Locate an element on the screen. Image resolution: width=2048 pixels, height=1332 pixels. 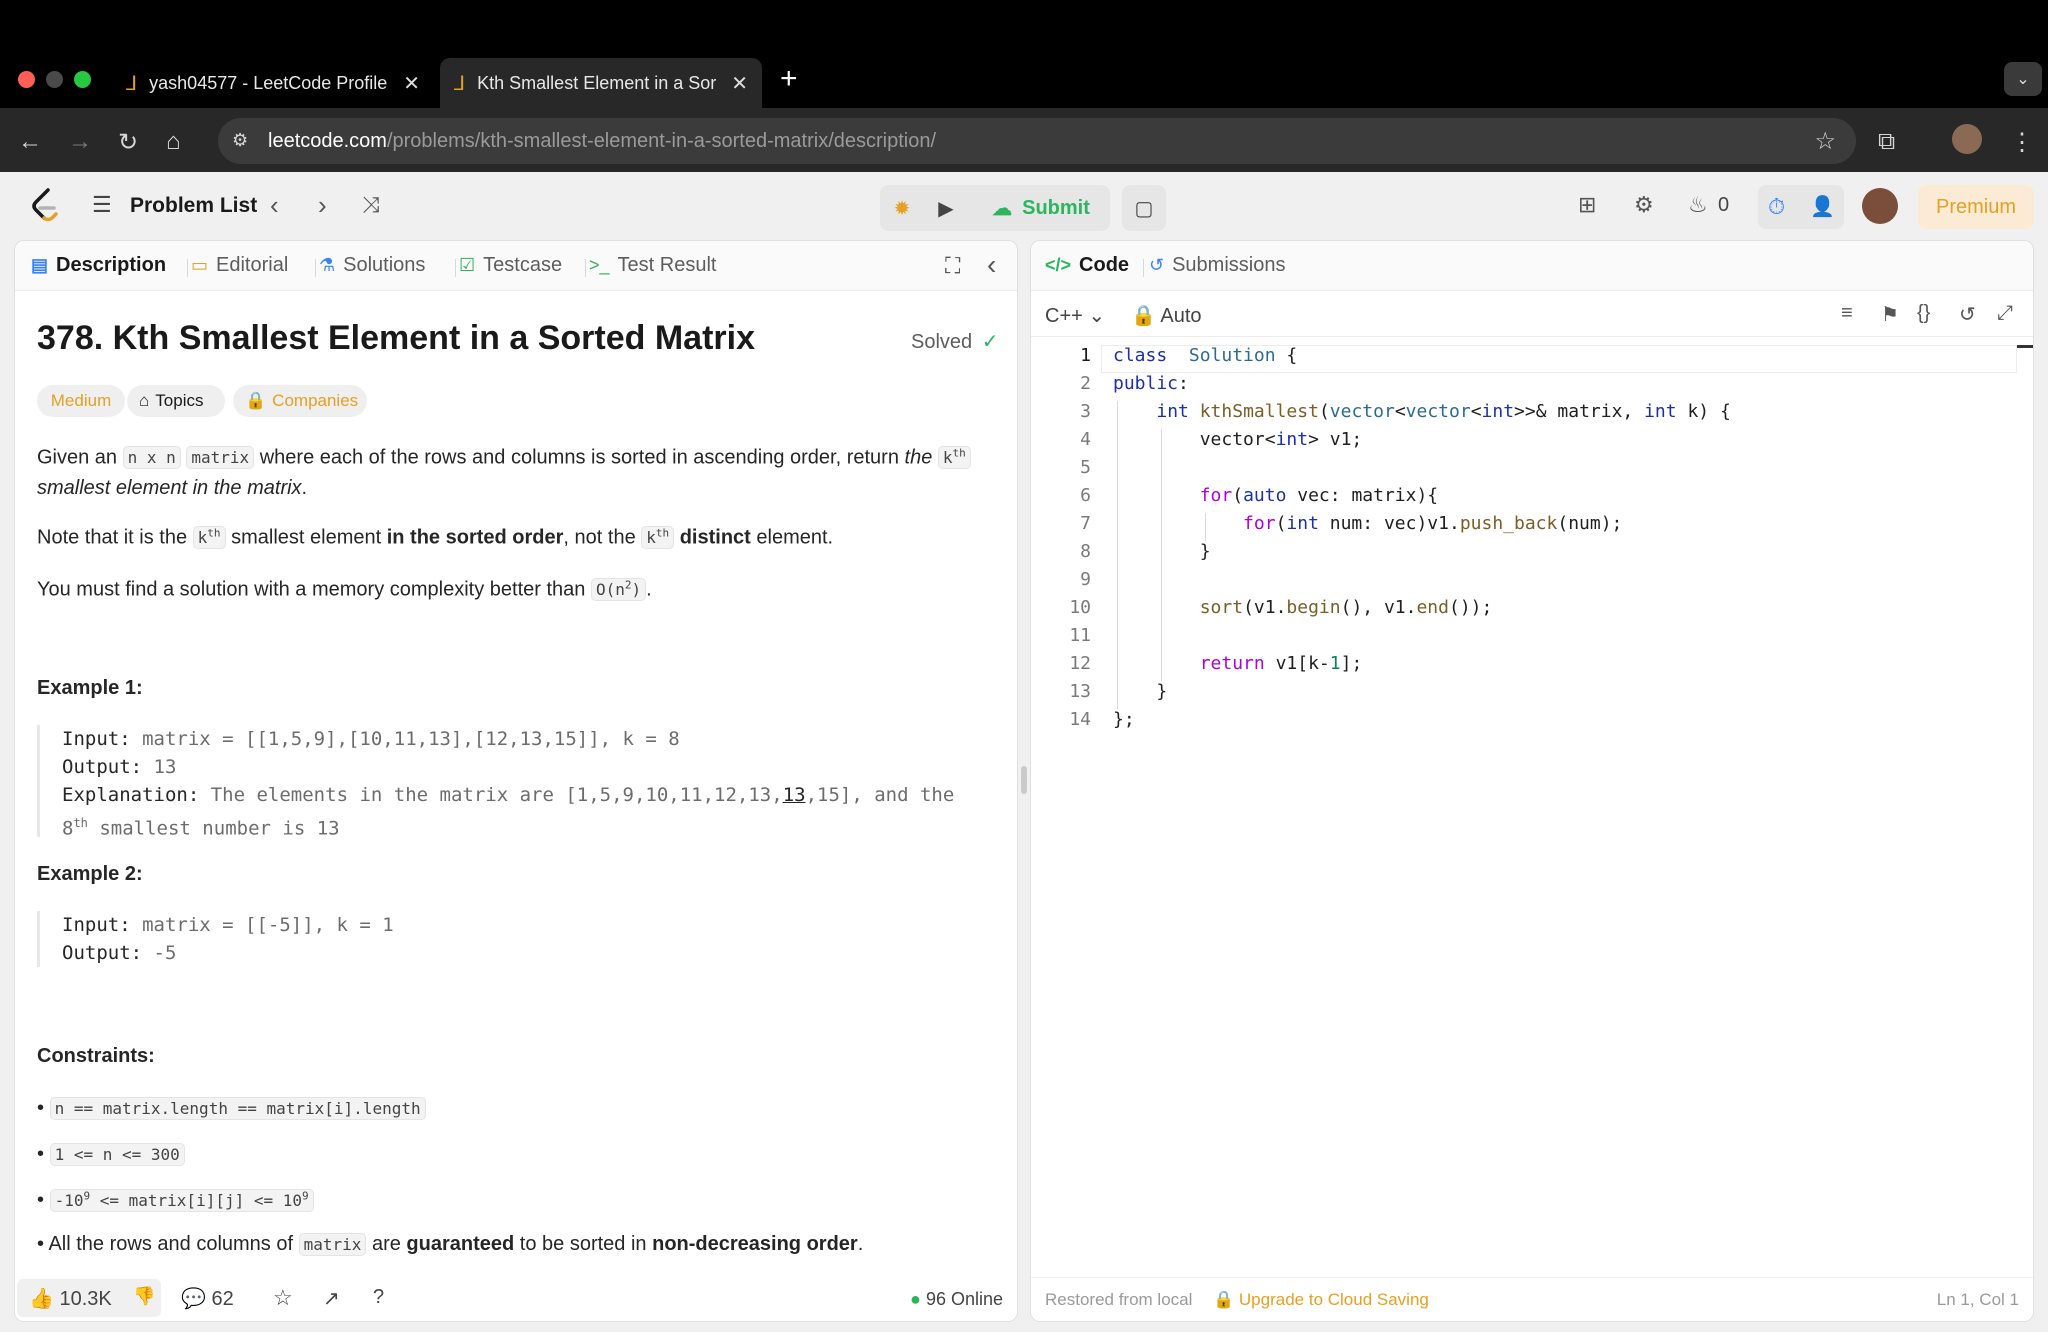
code-text: sort(v1.begin(), v1.end()); is located at coordinates (1346, 607).